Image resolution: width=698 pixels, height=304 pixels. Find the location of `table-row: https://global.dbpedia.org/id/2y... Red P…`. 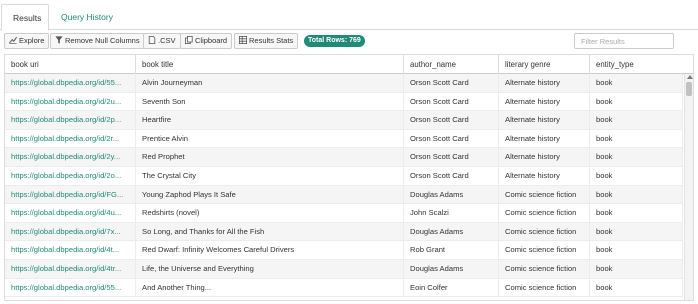

table-row: https://global.dbpedia.org/id/2y... Red P… is located at coordinates (344, 157).